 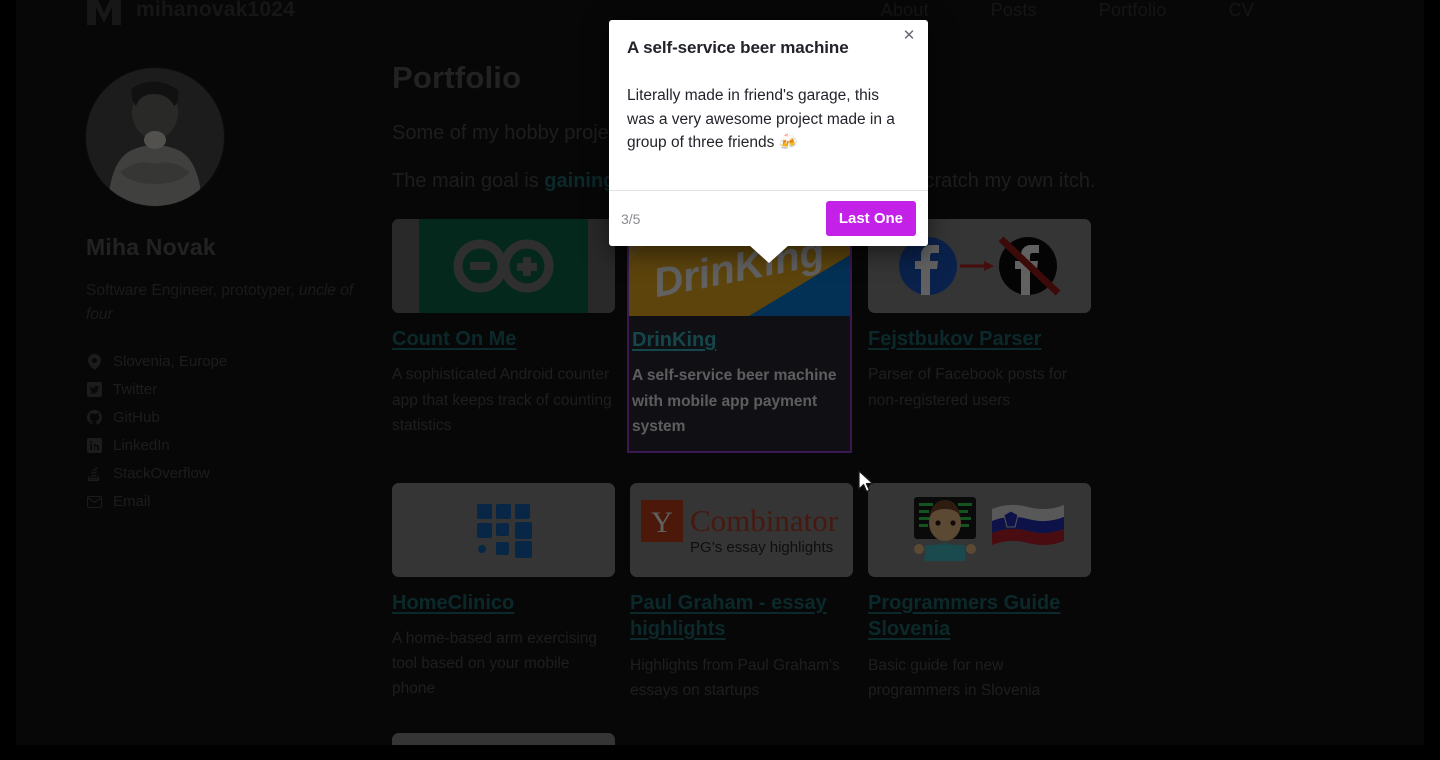 What do you see at coordinates (631, 218) in the screenshot?
I see `tour-step-counter: 3/5` at bounding box center [631, 218].